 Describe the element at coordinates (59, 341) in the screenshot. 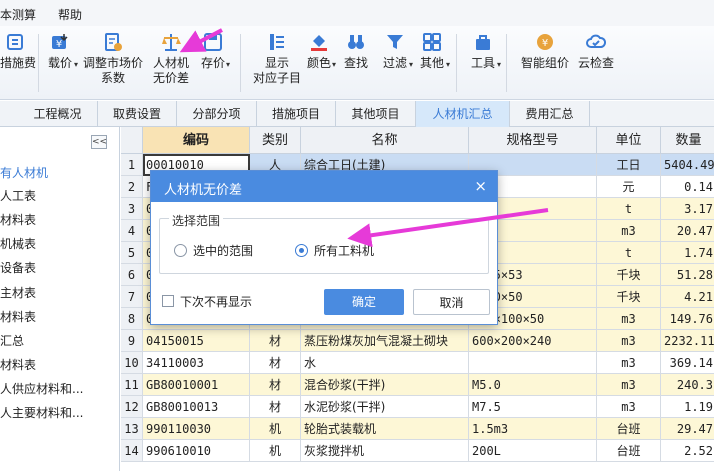

I see `tree-item: 汇总` at that location.